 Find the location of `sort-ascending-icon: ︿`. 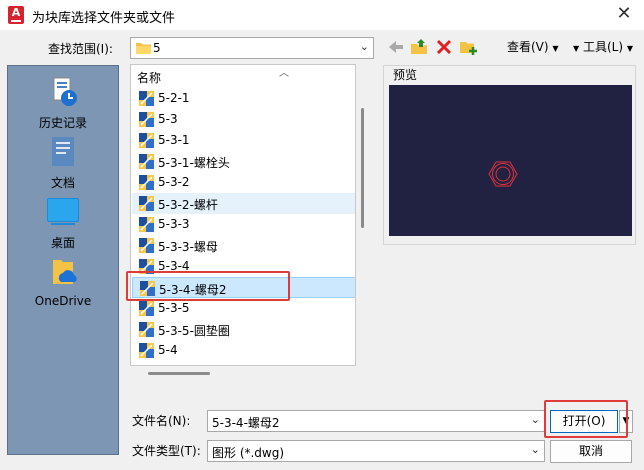

sort-ascending-icon: ︿ is located at coordinates (284, 73).